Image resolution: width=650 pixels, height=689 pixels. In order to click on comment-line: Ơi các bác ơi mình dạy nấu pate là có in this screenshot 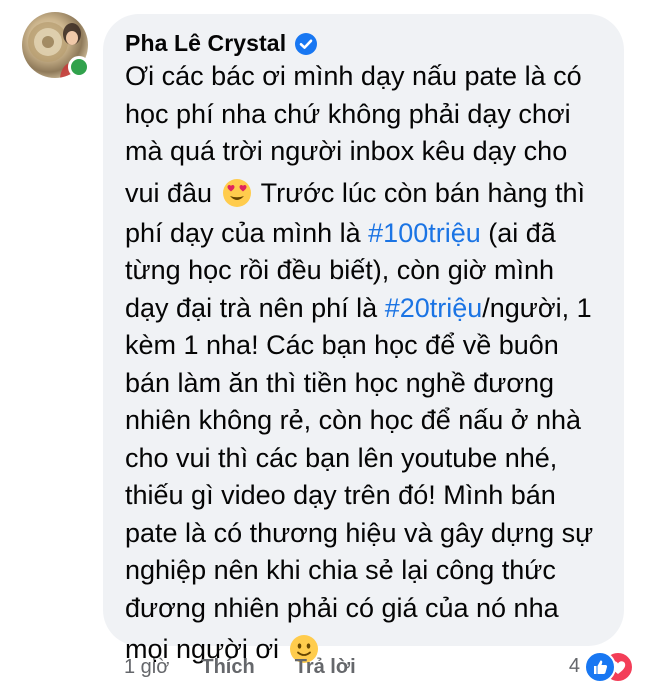, I will do `click(365, 77)`.